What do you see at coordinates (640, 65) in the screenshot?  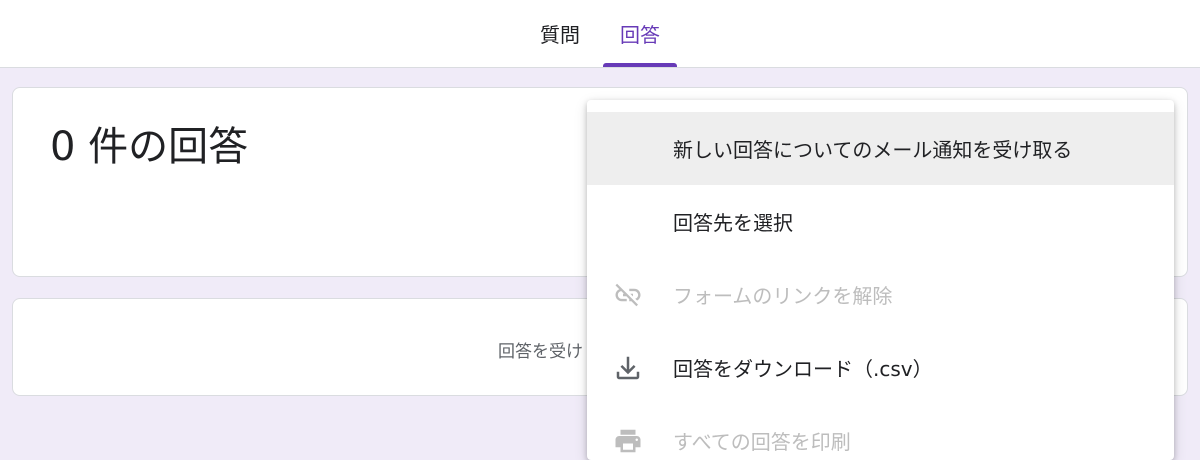 I see `active-tab-indicator` at bounding box center [640, 65].